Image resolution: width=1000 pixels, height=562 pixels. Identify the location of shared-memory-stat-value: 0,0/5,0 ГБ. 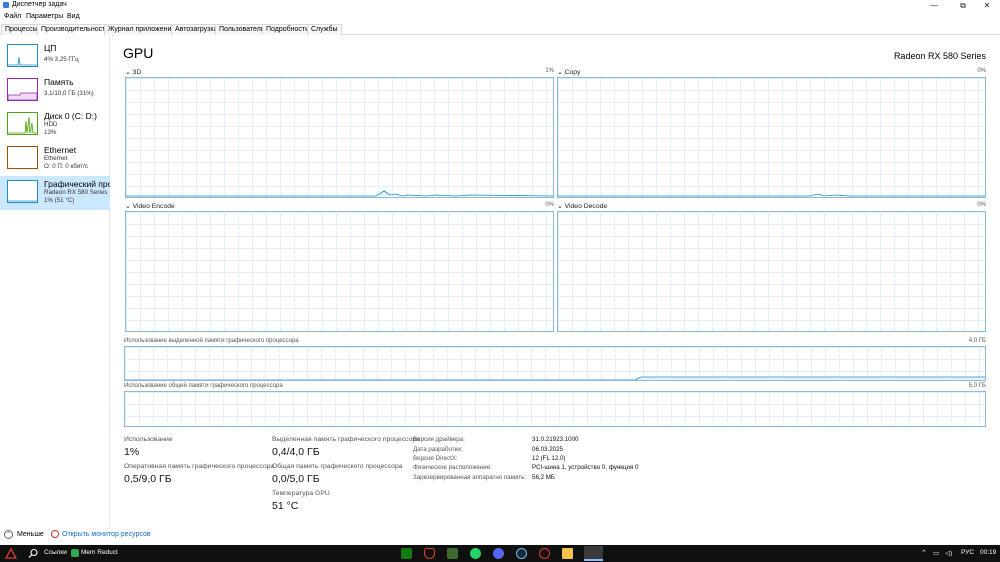
(296, 479).